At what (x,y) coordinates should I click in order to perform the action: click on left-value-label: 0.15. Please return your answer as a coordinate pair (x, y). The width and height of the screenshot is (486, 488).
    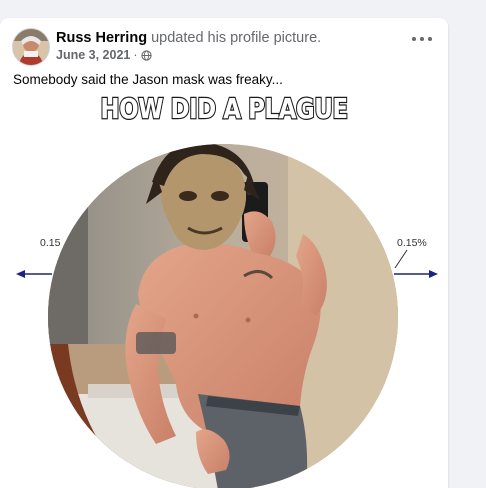
    Looking at the image, I should click on (50, 243).